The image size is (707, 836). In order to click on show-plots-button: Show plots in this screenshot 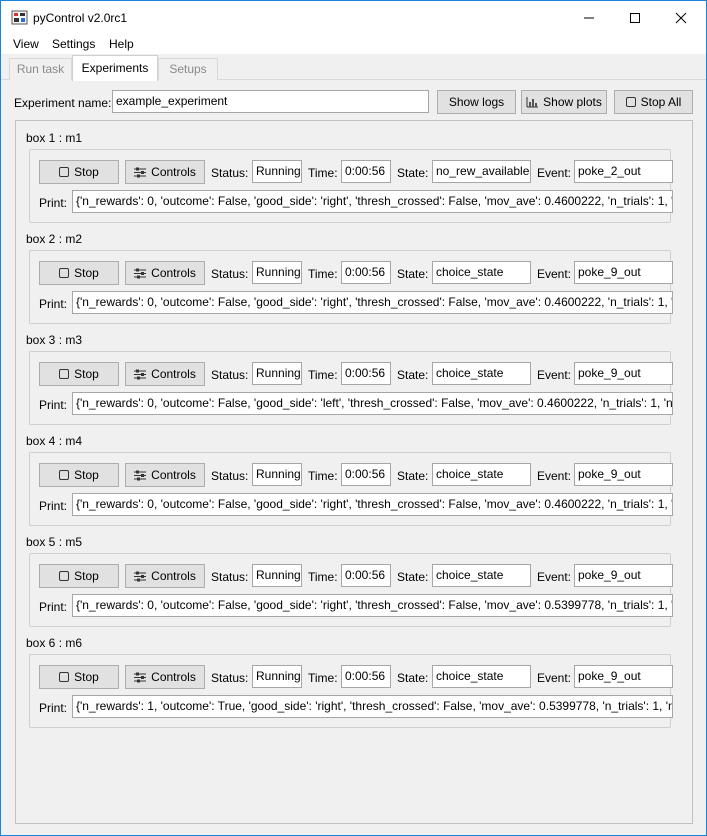, I will do `click(564, 102)`.